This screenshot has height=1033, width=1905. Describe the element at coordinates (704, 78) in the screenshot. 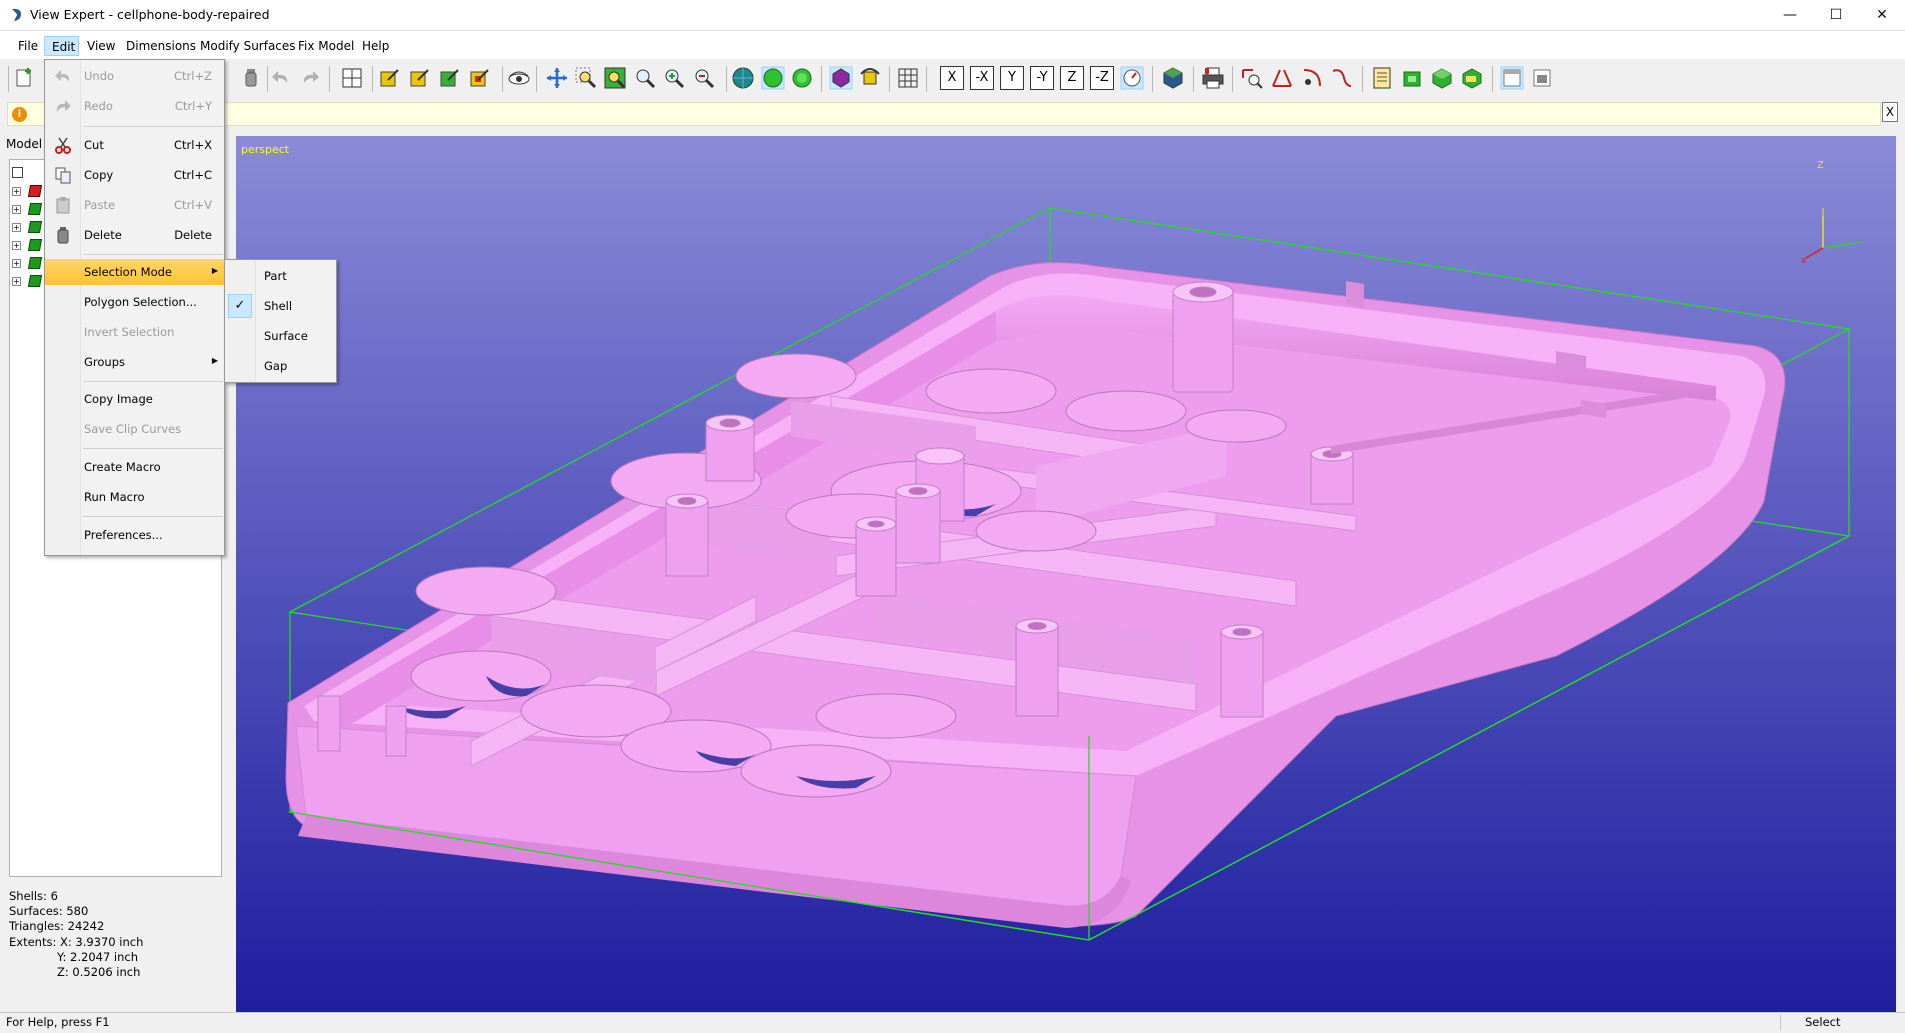

I see `zoom-out-icon` at that location.